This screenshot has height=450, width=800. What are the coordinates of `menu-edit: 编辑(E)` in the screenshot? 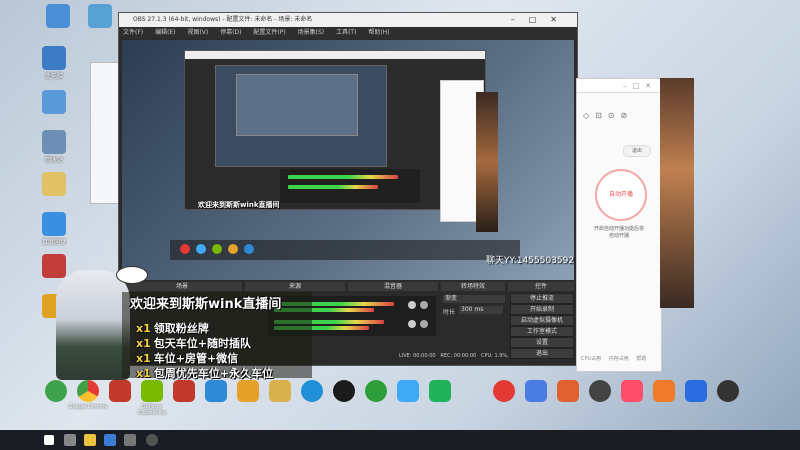 It's located at (165, 32).